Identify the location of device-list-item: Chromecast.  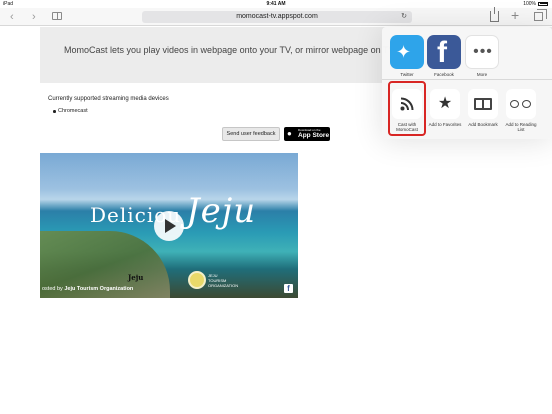
(70, 111).